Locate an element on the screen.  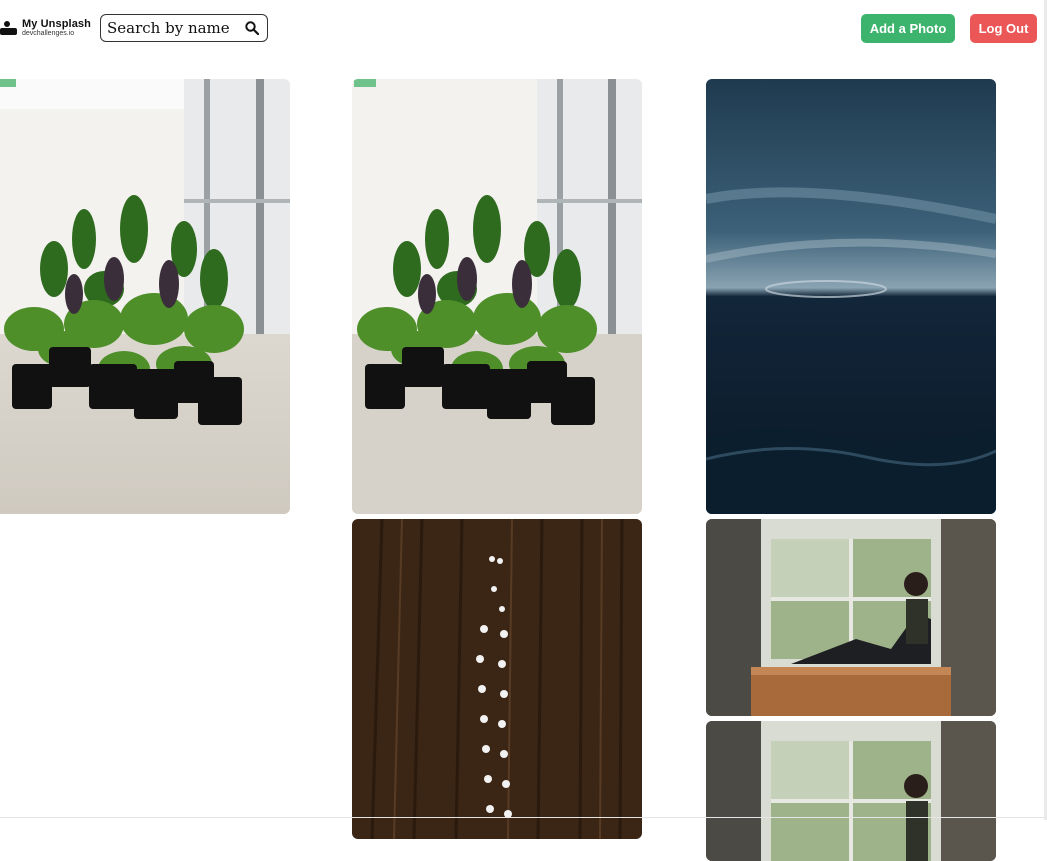
logout-button: Log Out is located at coordinates (1003, 28).